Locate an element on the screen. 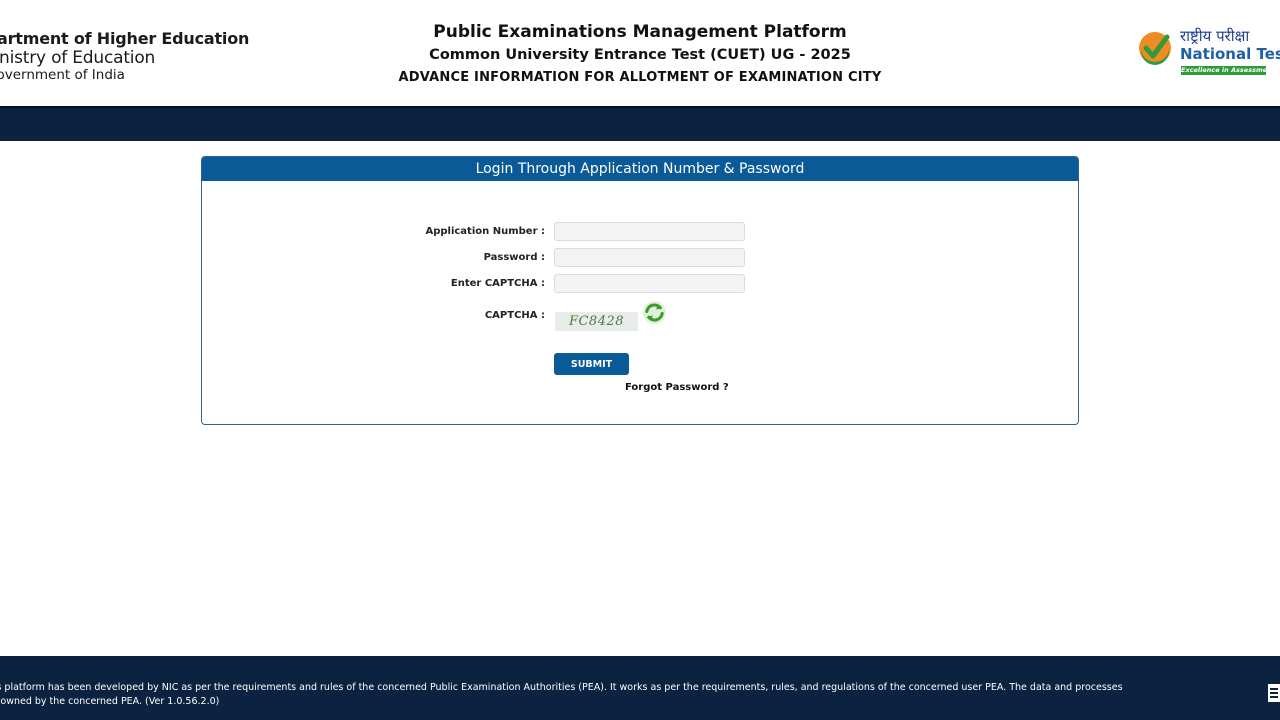  refresh-icon is located at coordinates (654, 312).